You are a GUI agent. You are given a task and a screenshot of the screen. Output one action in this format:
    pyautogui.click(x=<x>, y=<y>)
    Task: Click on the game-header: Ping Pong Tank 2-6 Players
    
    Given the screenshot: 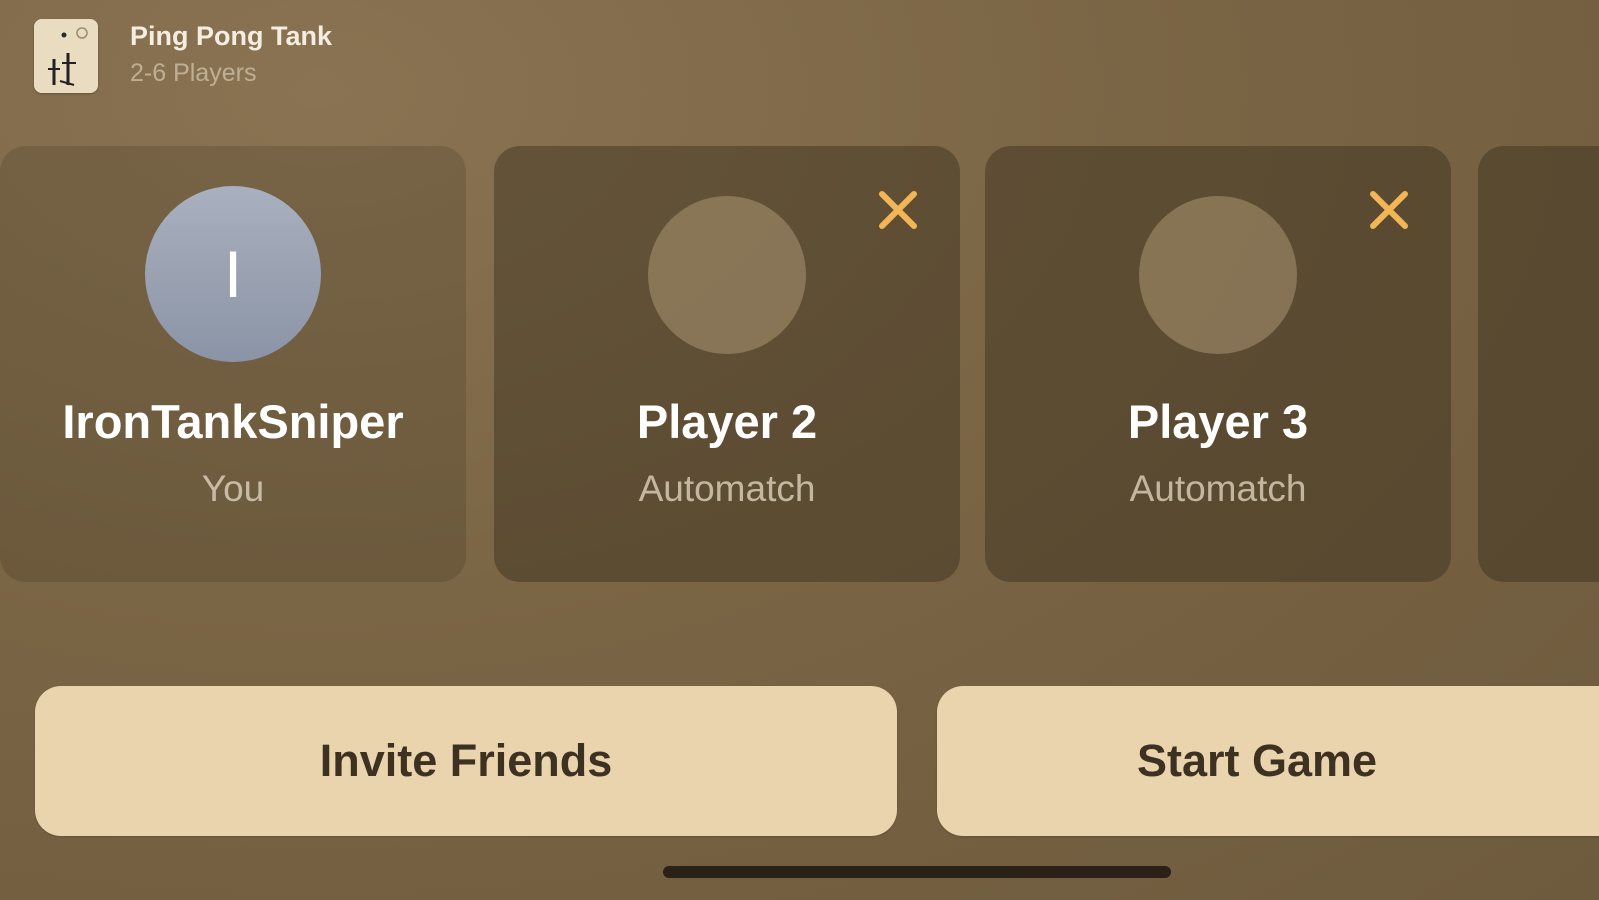 What is the action you would take?
    pyautogui.click(x=183, y=56)
    